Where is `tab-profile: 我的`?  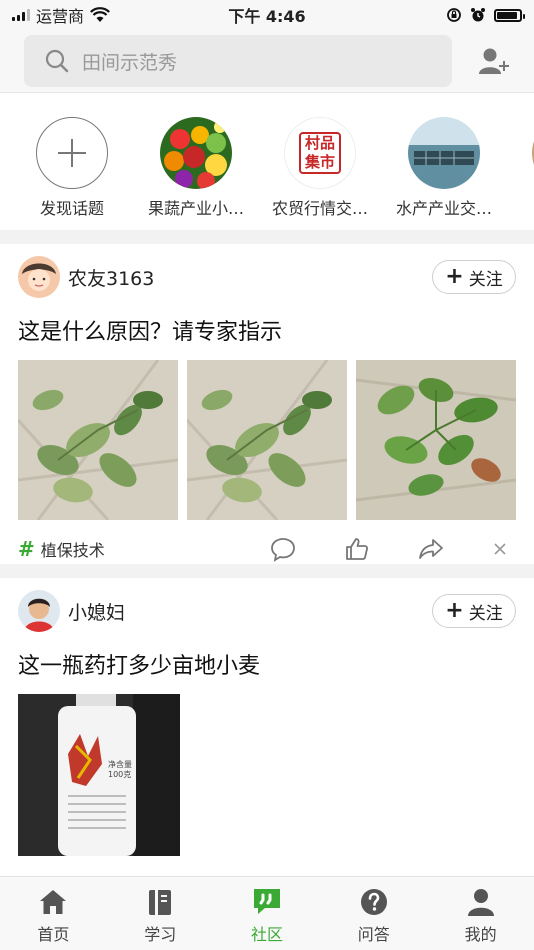 tab-profile: 我的 is located at coordinates (480, 913).